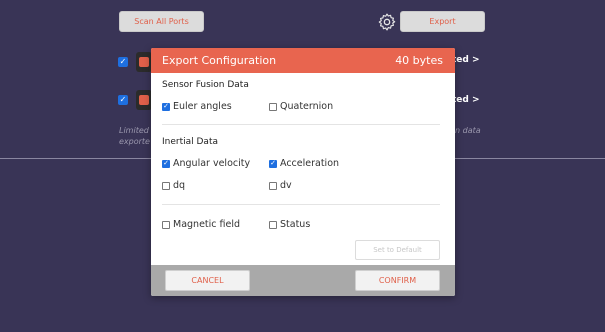 This screenshot has height=332, width=605. Describe the element at coordinates (442, 21) in the screenshot. I see `export-button: Export` at that location.